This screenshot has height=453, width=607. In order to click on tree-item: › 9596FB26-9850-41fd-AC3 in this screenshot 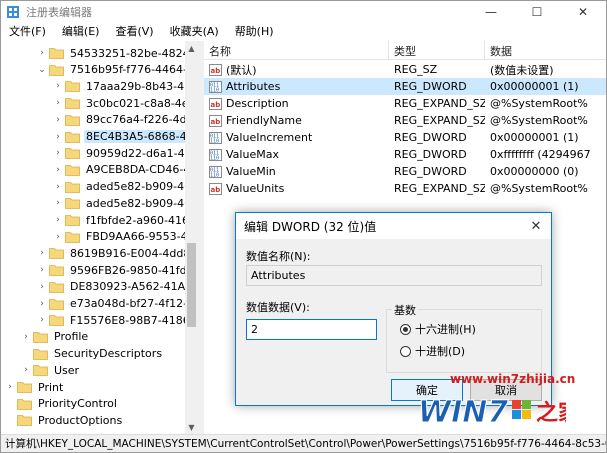, I will do `click(117, 270)`.